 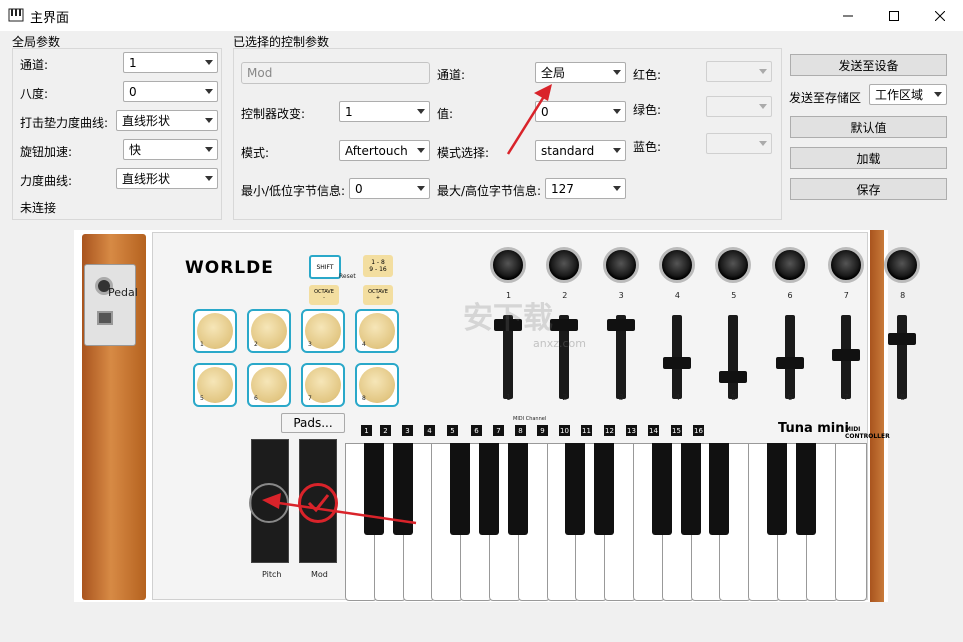 I want to click on channel-box-1: 1, so click(x=366, y=430).